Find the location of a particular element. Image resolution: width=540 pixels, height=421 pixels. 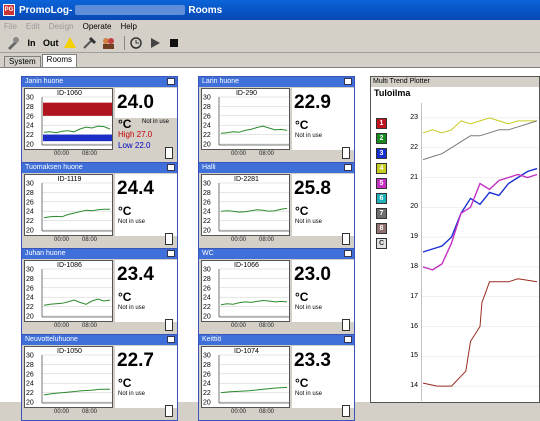

out-button: Out is located at coordinates (51, 42).